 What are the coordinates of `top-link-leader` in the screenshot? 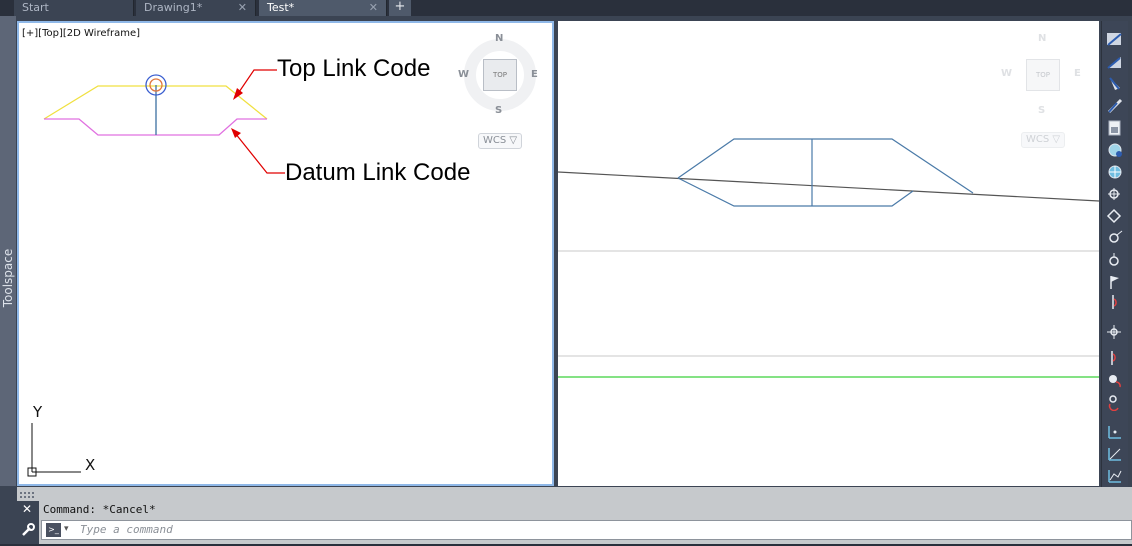 It's located at (256, 82).